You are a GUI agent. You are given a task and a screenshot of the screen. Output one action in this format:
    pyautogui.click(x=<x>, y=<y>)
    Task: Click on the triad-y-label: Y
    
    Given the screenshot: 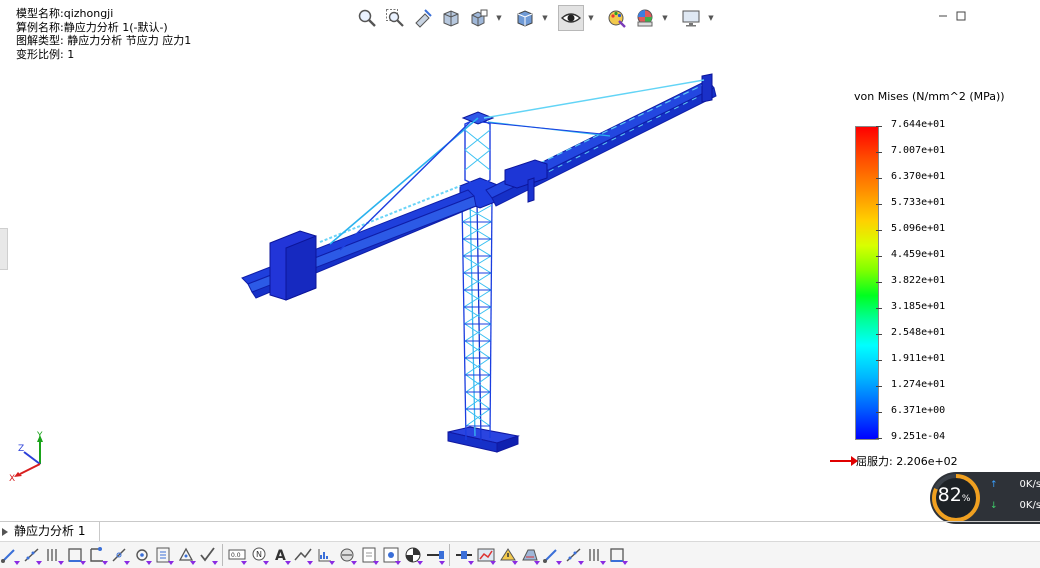 What is the action you would take?
    pyautogui.click(x=39, y=436)
    